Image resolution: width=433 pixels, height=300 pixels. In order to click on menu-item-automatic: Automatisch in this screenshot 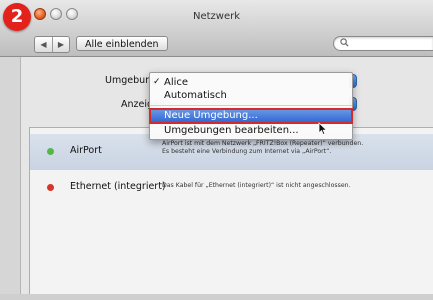, I will do `click(251, 95)`.